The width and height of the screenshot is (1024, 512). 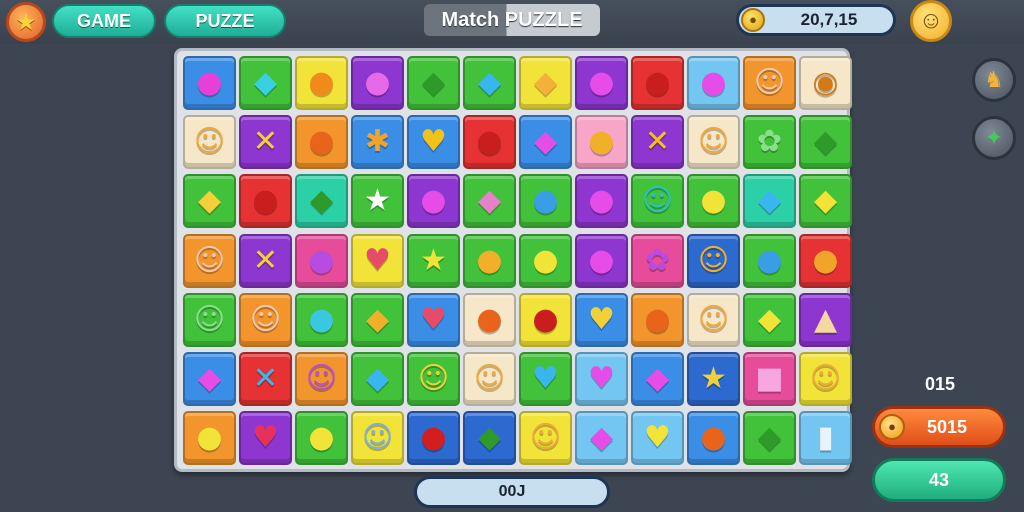 What do you see at coordinates (512, 20) in the screenshot?
I see `game-title: Match PUZZLE` at bounding box center [512, 20].